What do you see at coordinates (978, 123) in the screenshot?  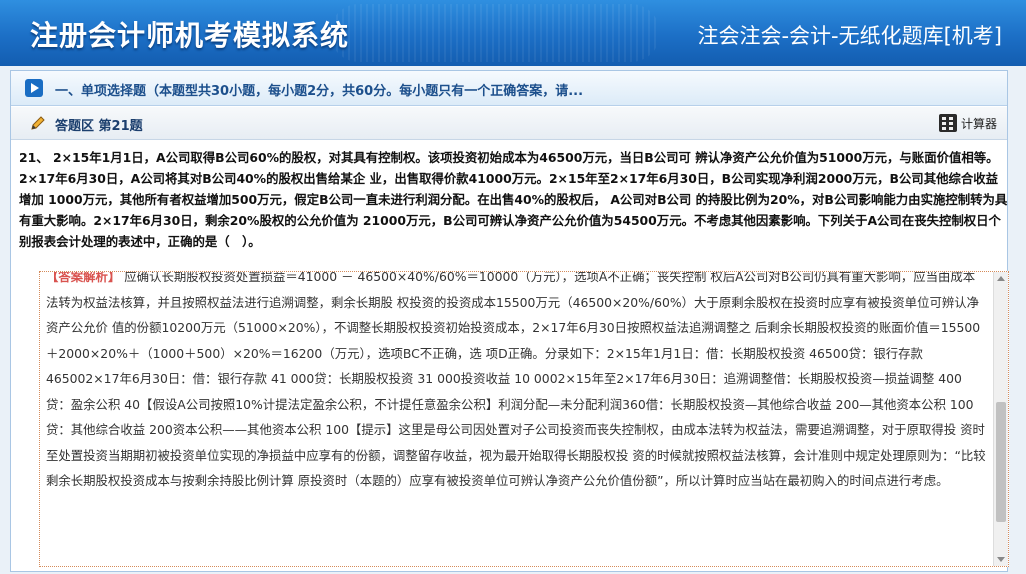 I see `calculator-label: 计算器` at bounding box center [978, 123].